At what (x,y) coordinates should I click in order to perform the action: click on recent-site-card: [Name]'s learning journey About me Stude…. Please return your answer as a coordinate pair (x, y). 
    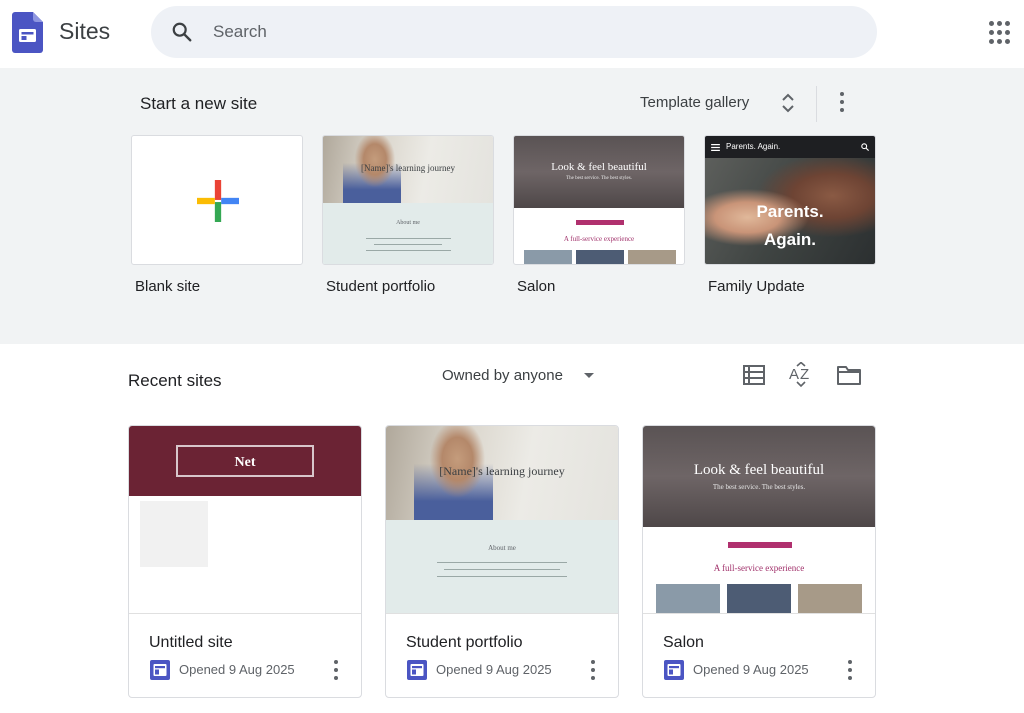
    Looking at the image, I should click on (502, 561).